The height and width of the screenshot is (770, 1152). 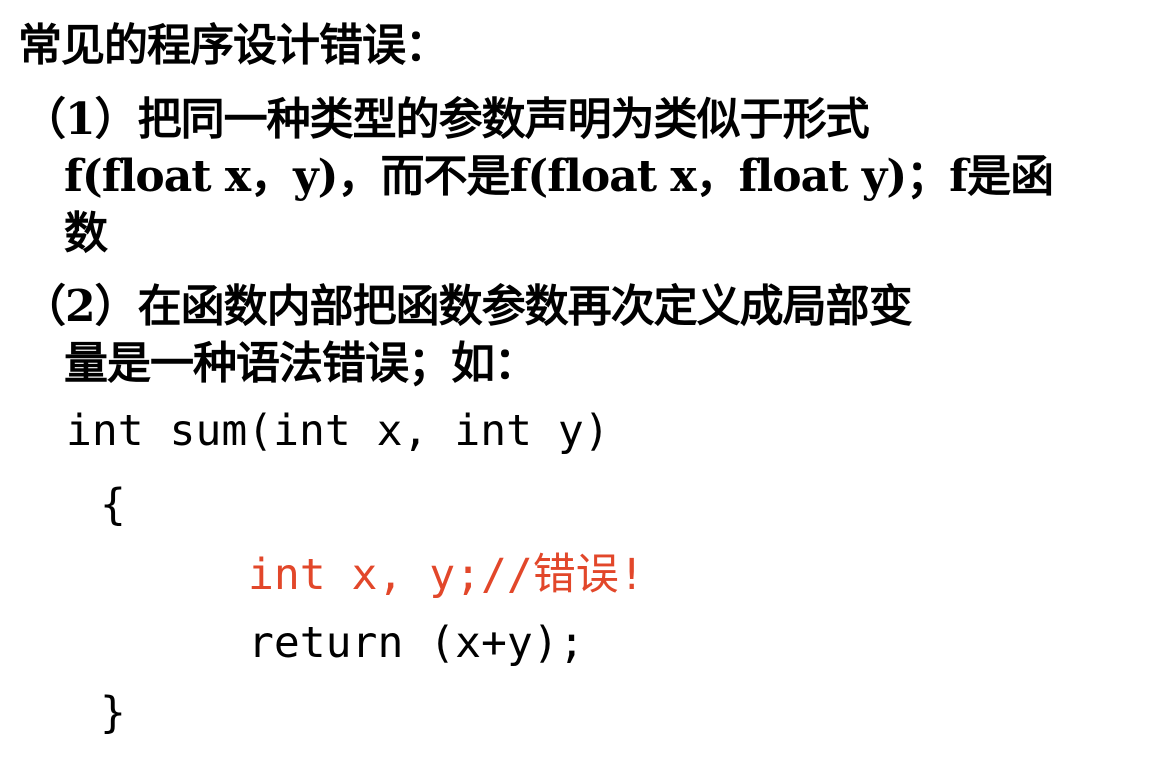 What do you see at coordinates (446, 119) in the screenshot?
I see `item-1-line-1: （1）把同一种类型的参数声明为类似于形式` at bounding box center [446, 119].